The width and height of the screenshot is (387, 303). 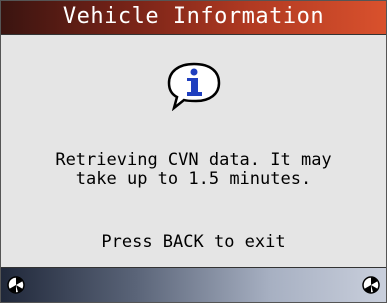 What do you see at coordinates (193, 160) in the screenshot?
I see `message-line-1: Retrieving CVN data. It may` at bounding box center [193, 160].